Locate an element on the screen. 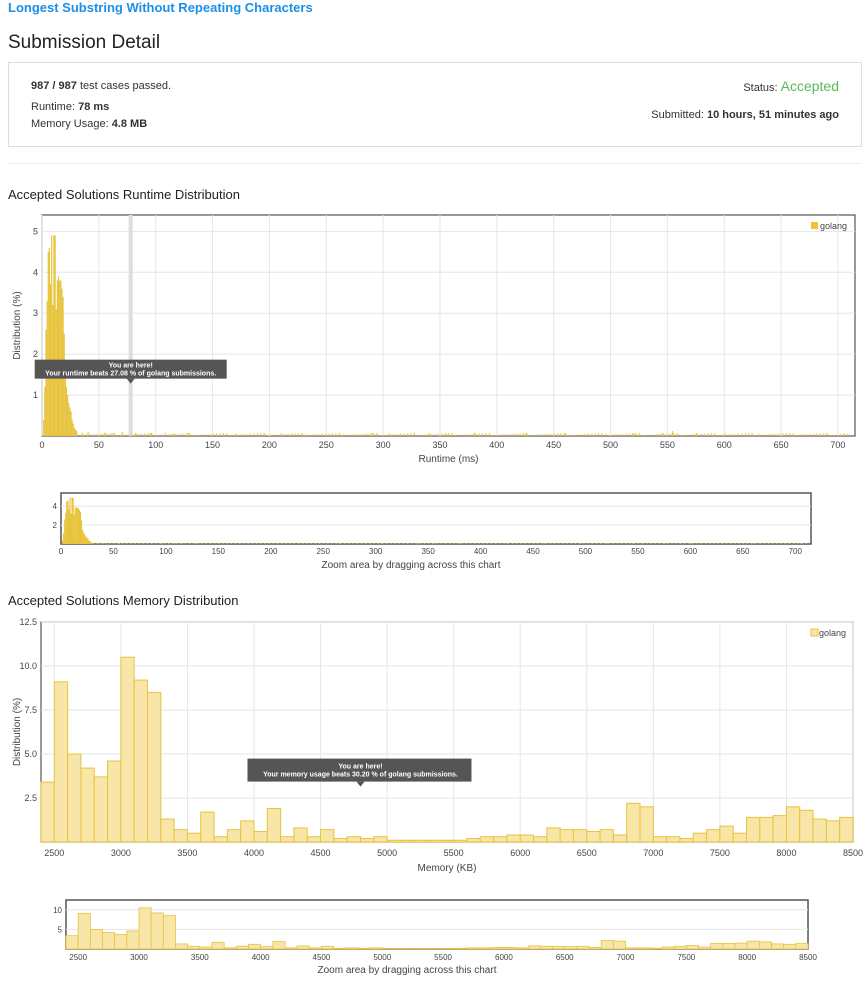 The height and width of the screenshot is (985, 866). status-accepted-link: Accepted is located at coordinates (810, 86).